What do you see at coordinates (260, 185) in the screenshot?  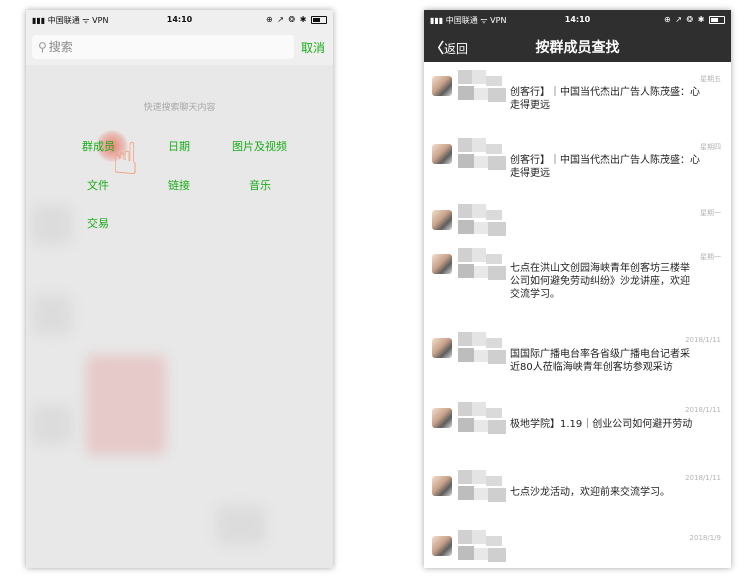 I see `quick-item-music: 音乐` at bounding box center [260, 185].